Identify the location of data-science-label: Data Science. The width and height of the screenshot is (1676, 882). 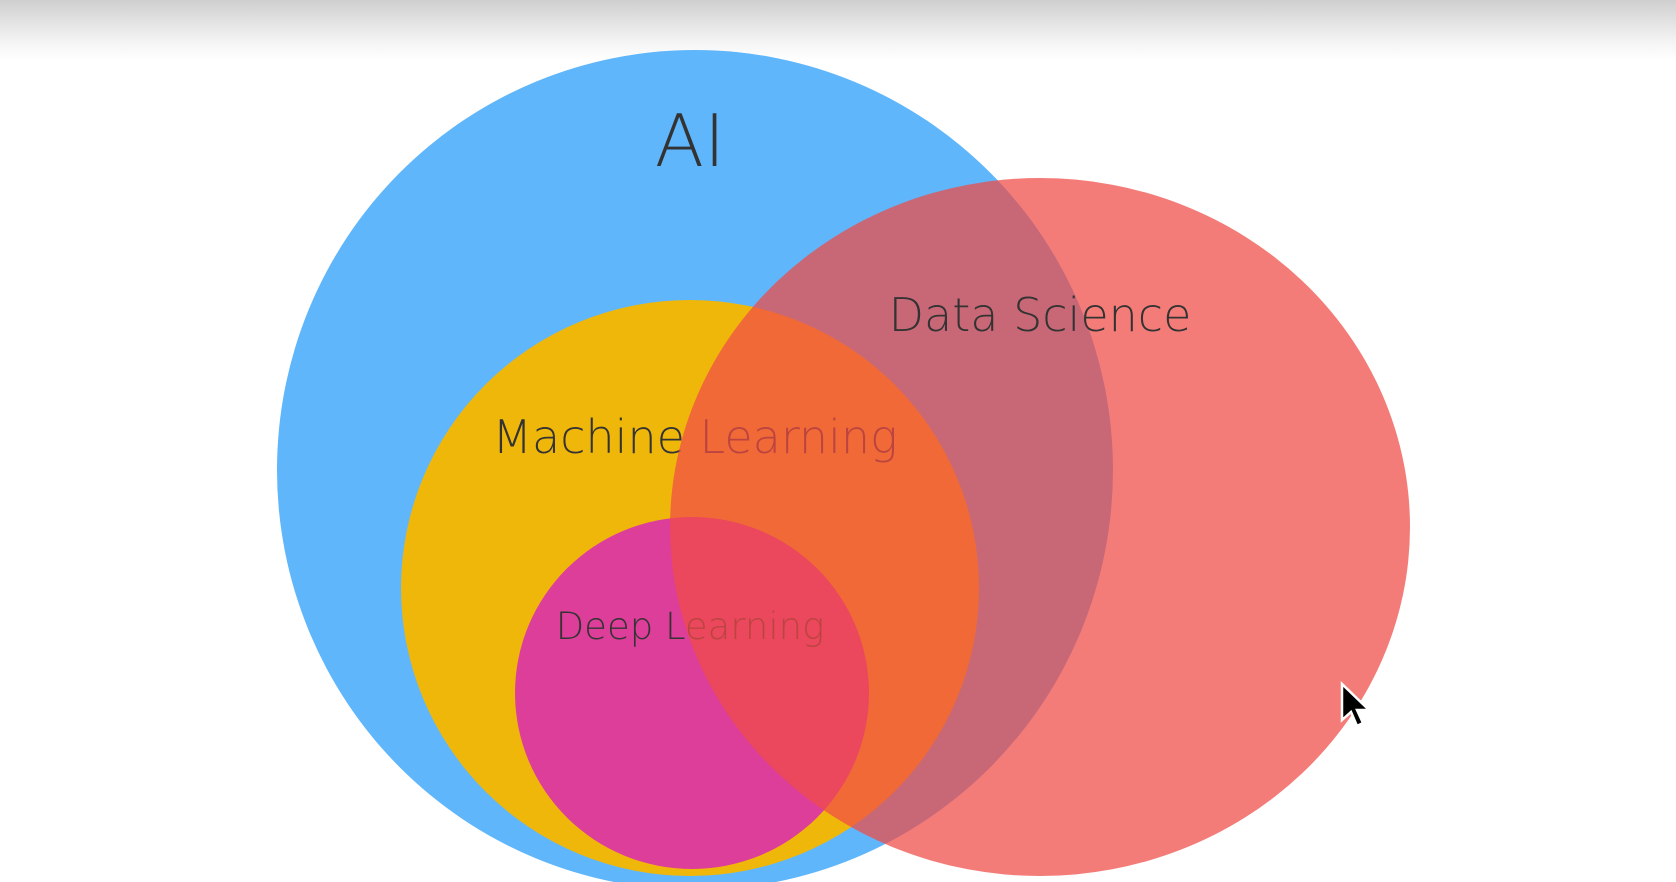
(1040, 315).